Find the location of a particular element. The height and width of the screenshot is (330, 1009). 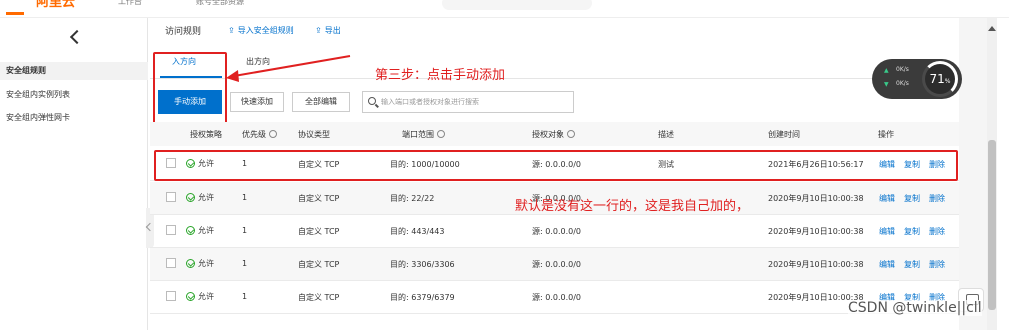

col-object: 授权对象 is located at coordinates (553, 134).